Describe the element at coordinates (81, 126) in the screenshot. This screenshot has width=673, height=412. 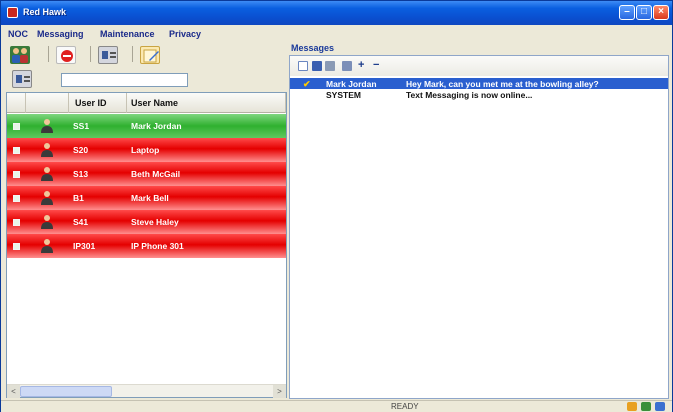
I see `user-id-cell: SS1` at that location.